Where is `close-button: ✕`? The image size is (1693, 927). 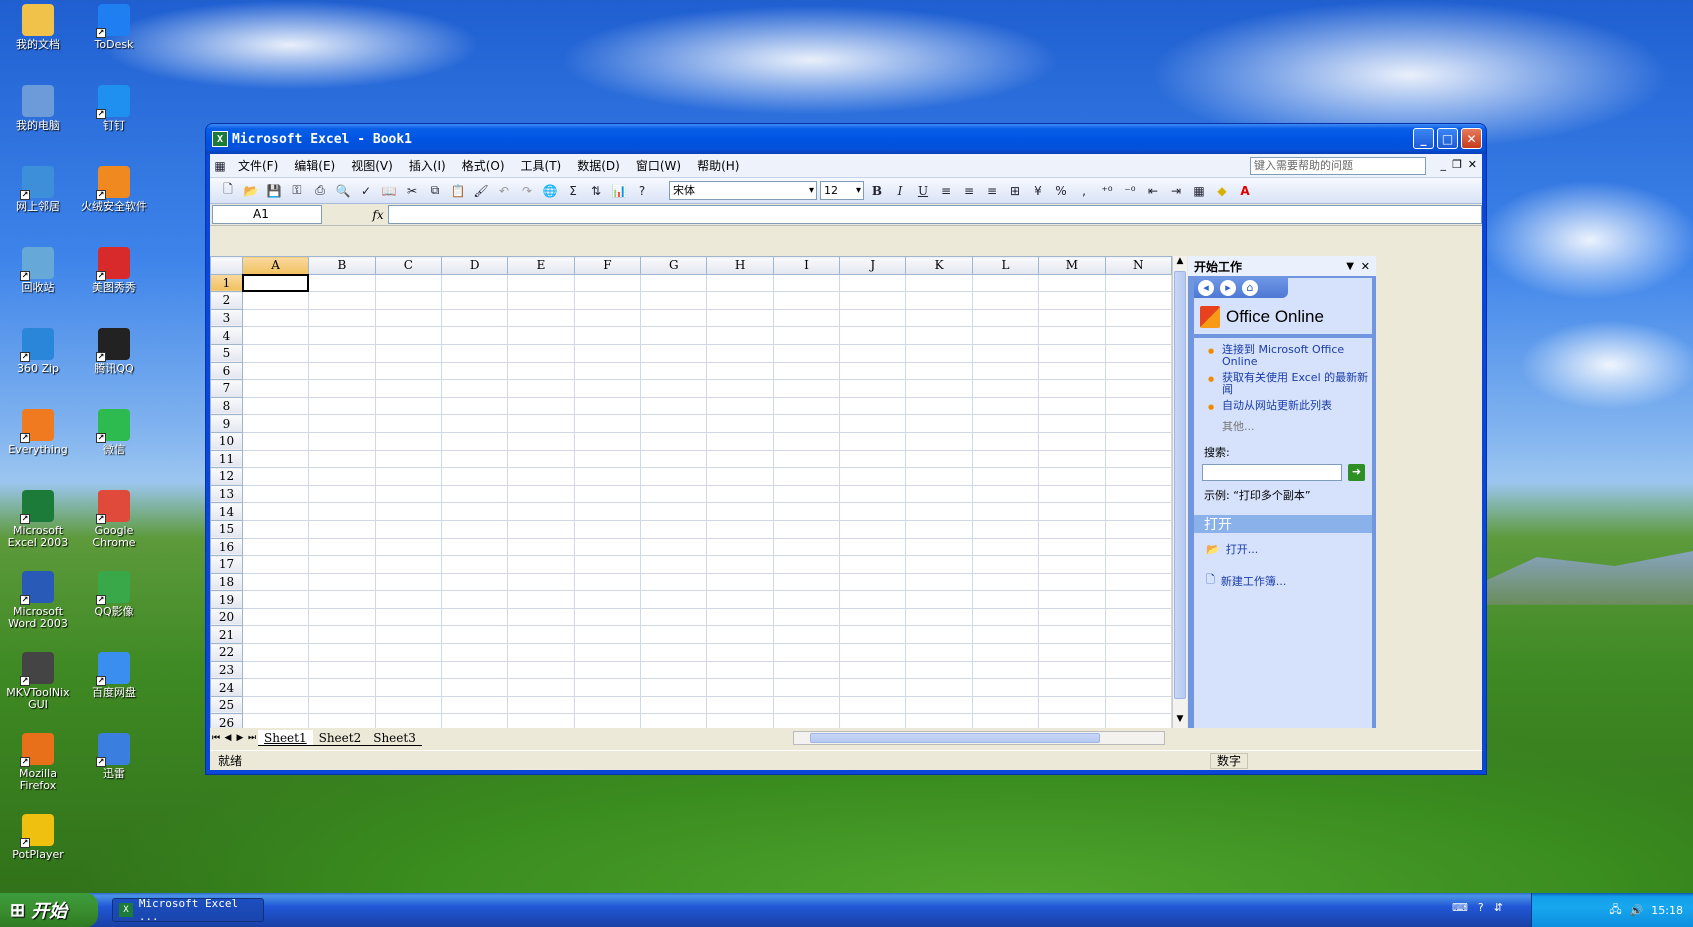 close-button: ✕ is located at coordinates (1471, 138).